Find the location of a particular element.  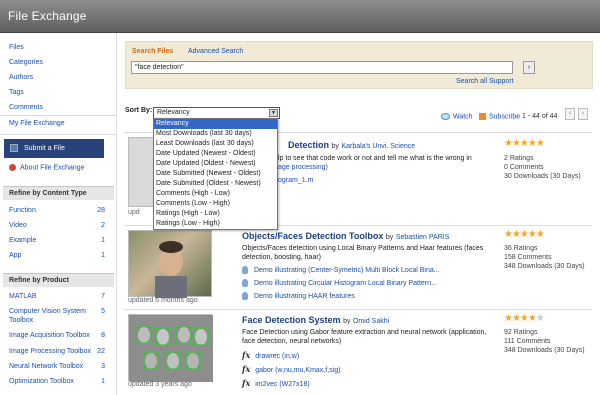

bulb-icon is located at coordinates (245, 296).